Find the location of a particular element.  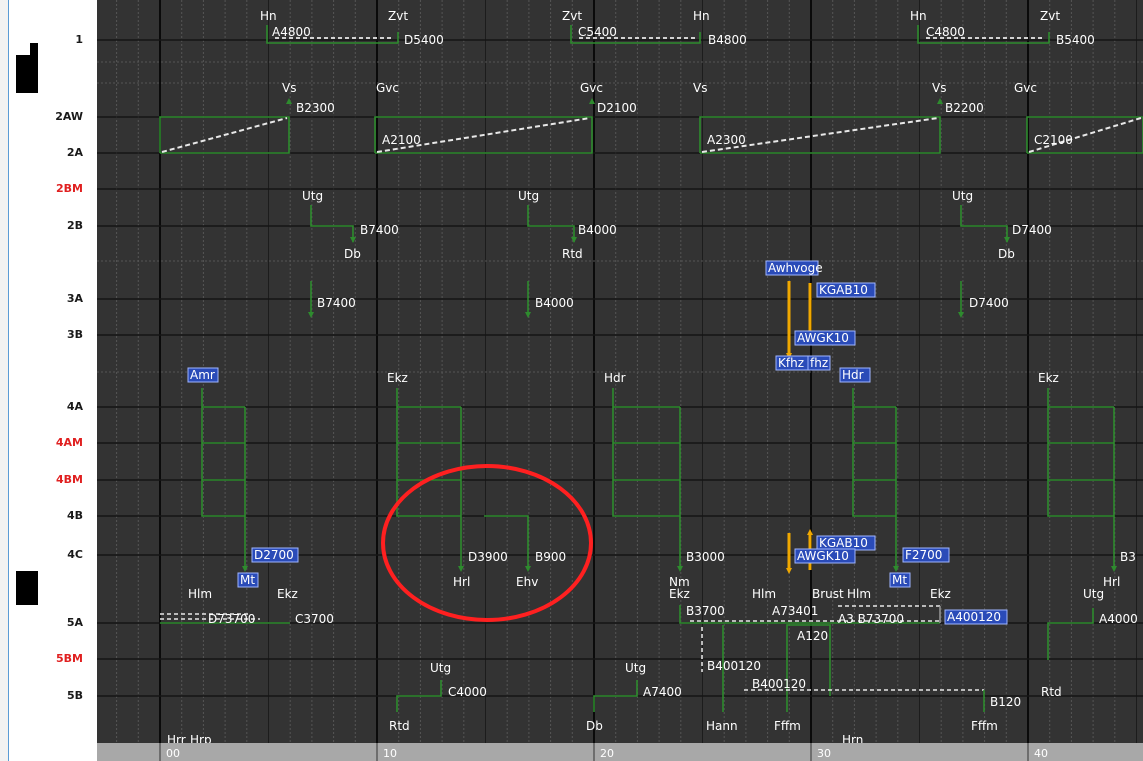

tag-label: Kfhz is located at coordinates (791, 363).